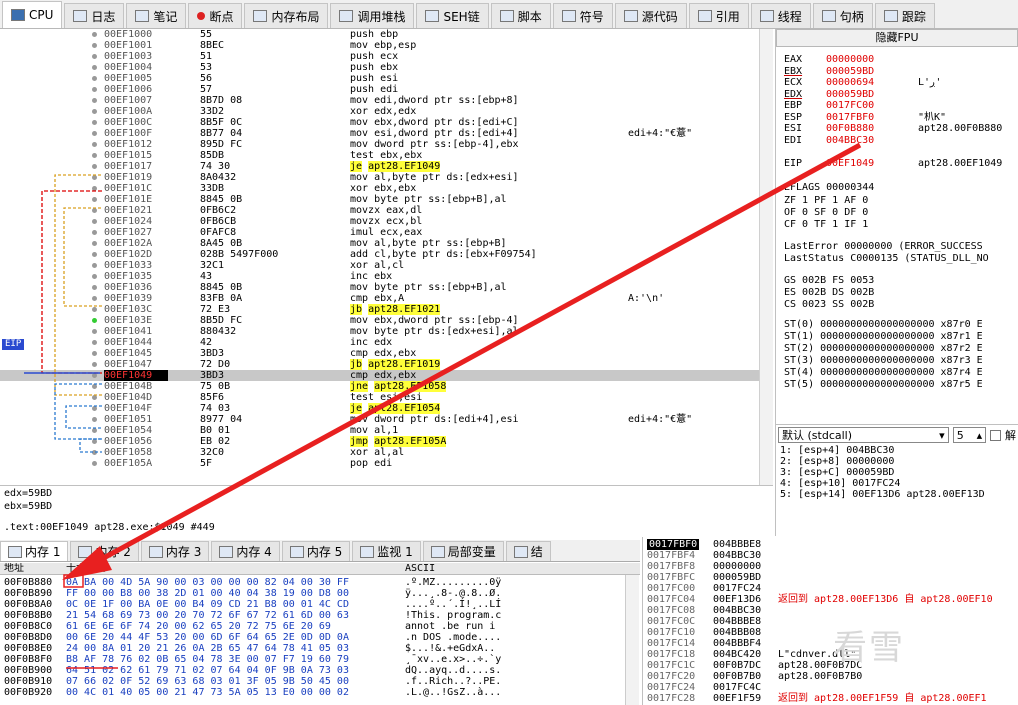  What do you see at coordinates (380, 188) in the screenshot?
I see `disasm-row: 00EF101C 33DB xor ebx,ebx` at bounding box center [380, 188].